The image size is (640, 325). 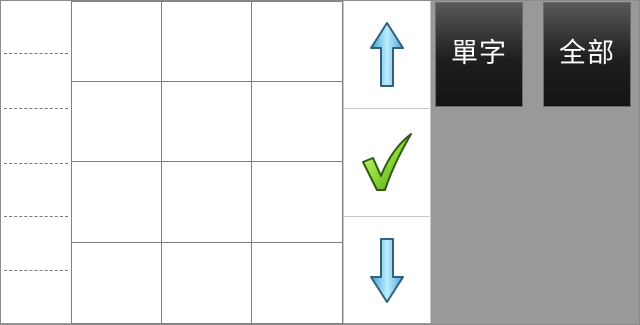 I want to click on control-column, so click(x=387, y=162).